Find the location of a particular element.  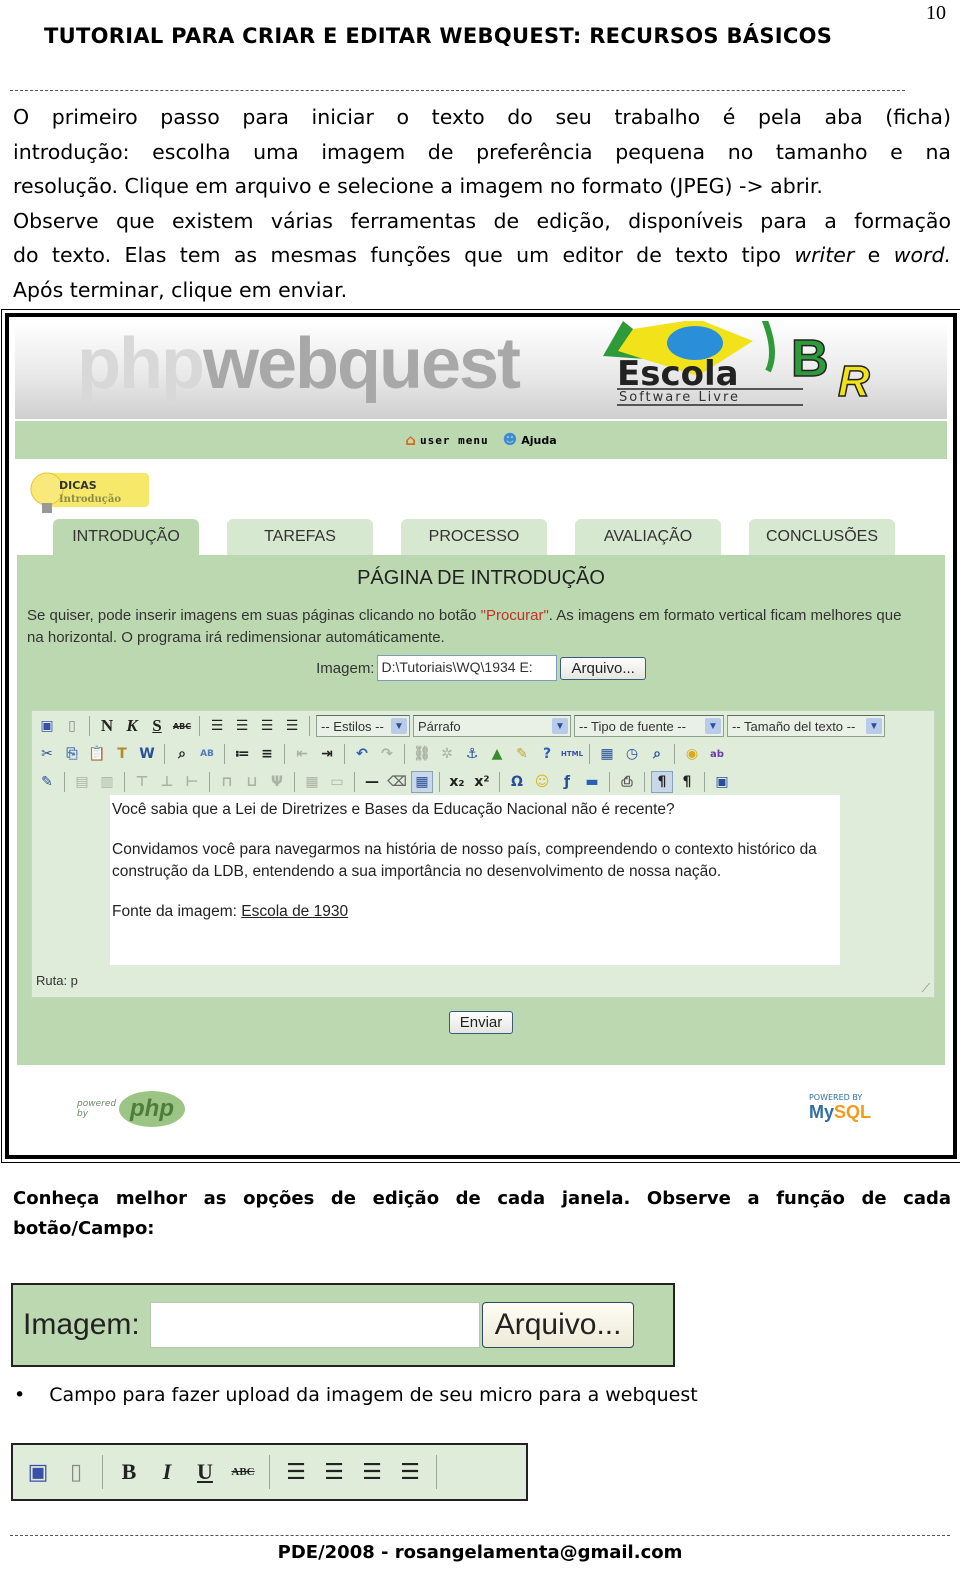

delete-row-icon: ⊢ is located at coordinates (192, 782).